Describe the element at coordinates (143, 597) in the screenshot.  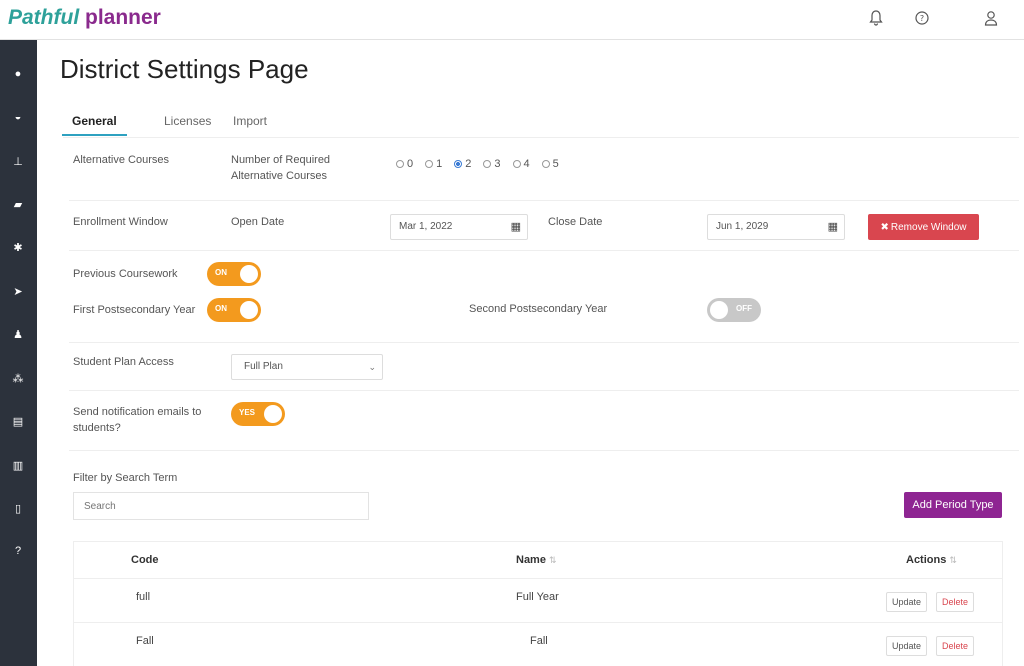
I see `cell-code: full` at that location.